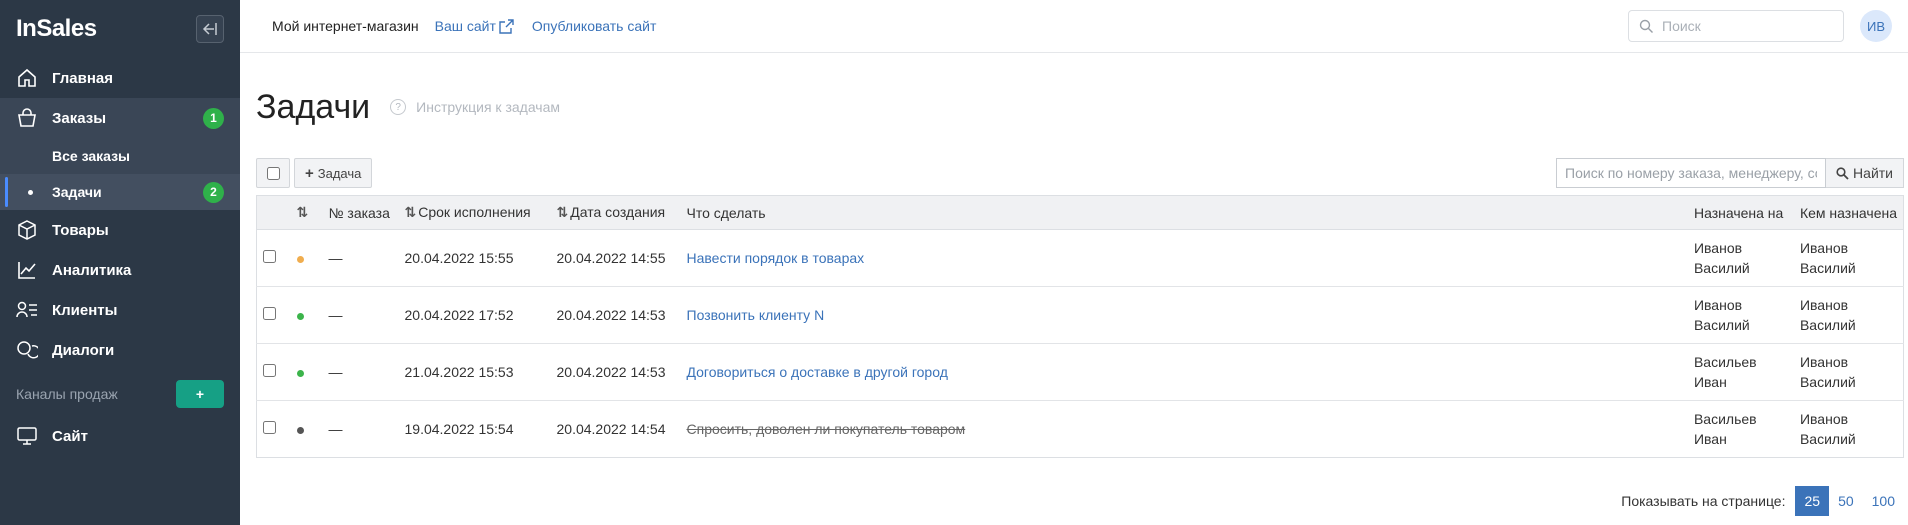 This screenshot has width=1908, height=525. What do you see at coordinates (27, 230) in the screenshot?
I see `box-icon` at bounding box center [27, 230].